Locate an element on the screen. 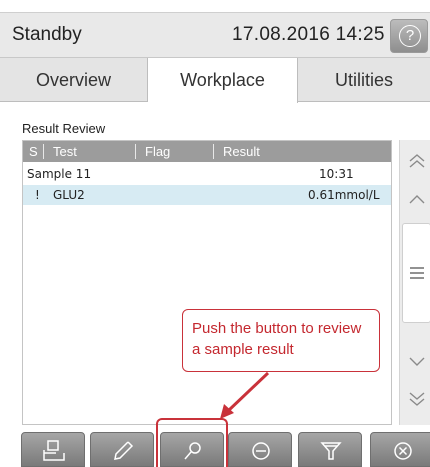  print-icon is located at coordinates (54, 450).